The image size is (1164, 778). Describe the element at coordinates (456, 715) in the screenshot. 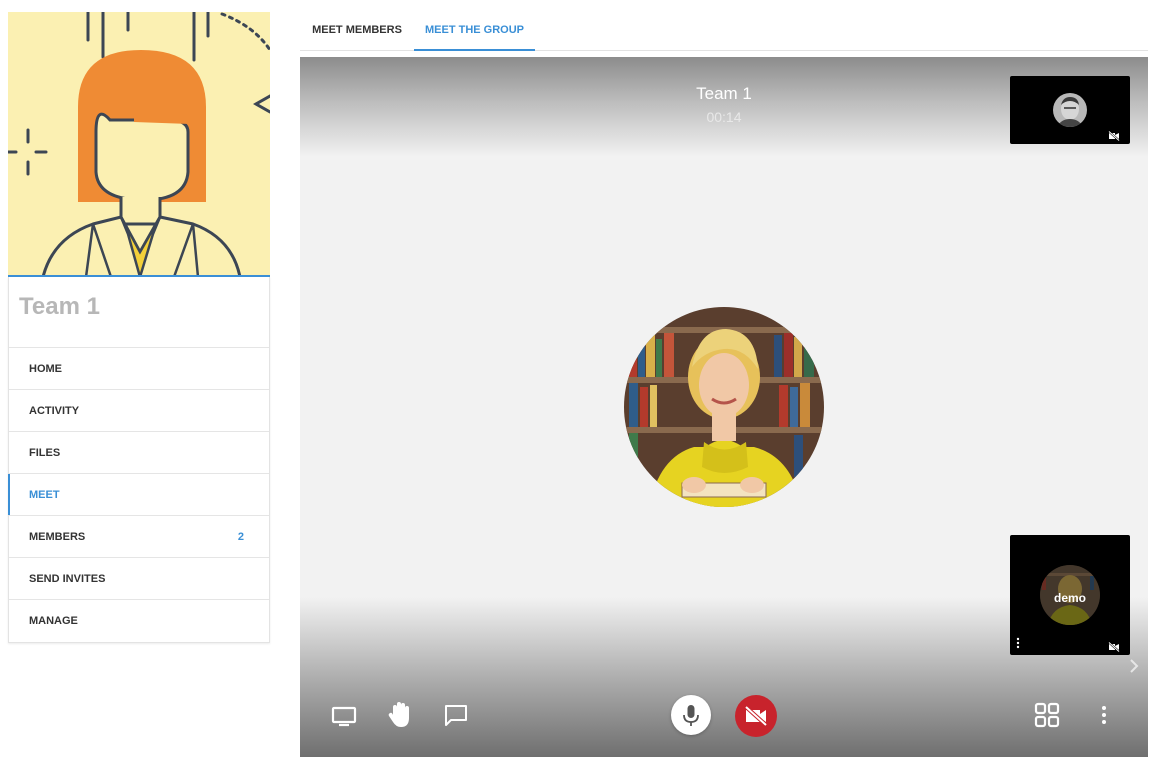

I see `chat-icon` at that location.